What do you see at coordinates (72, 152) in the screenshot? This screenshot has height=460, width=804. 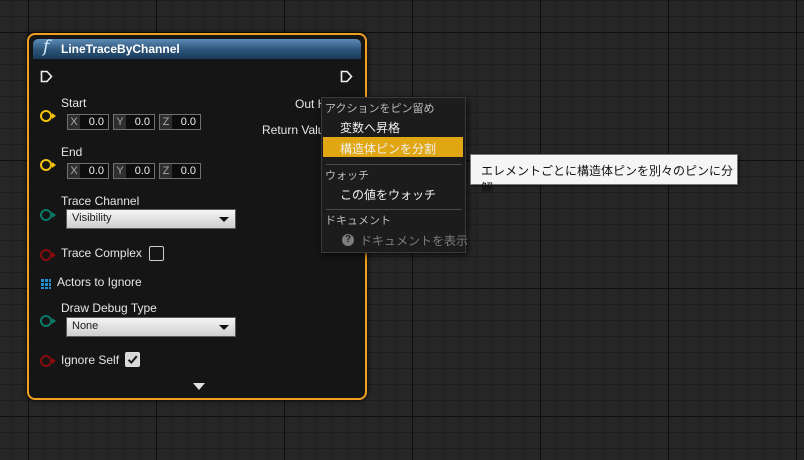 I see `end-label: End` at bounding box center [72, 152].